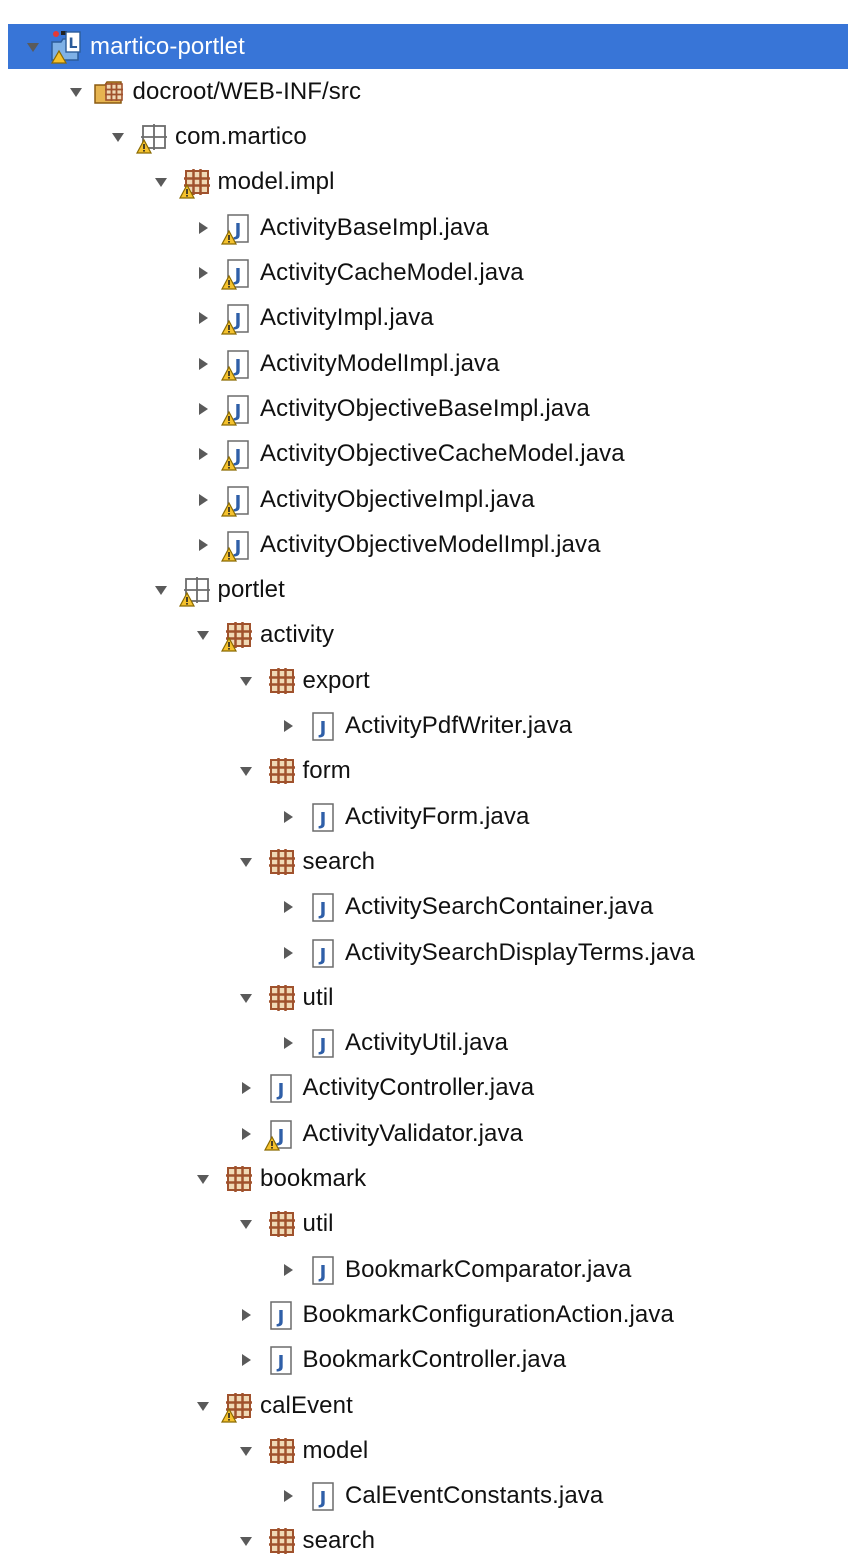 The image size is (848, 1564). What do you see at coordinates (488, 1269) in the screenshot?
I see `tree-item-label: BookmarkComparator.java` at bounding box center [488, 1269].